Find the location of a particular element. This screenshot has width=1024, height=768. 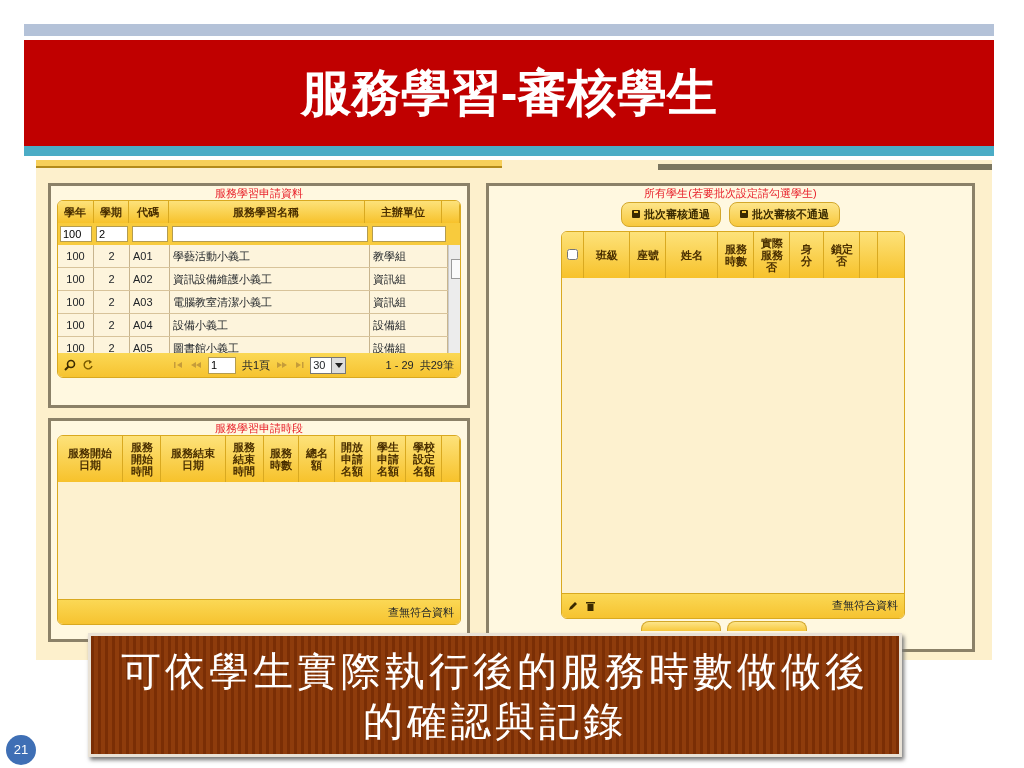

filter-field: 2 is located at coordinates (112, 234).